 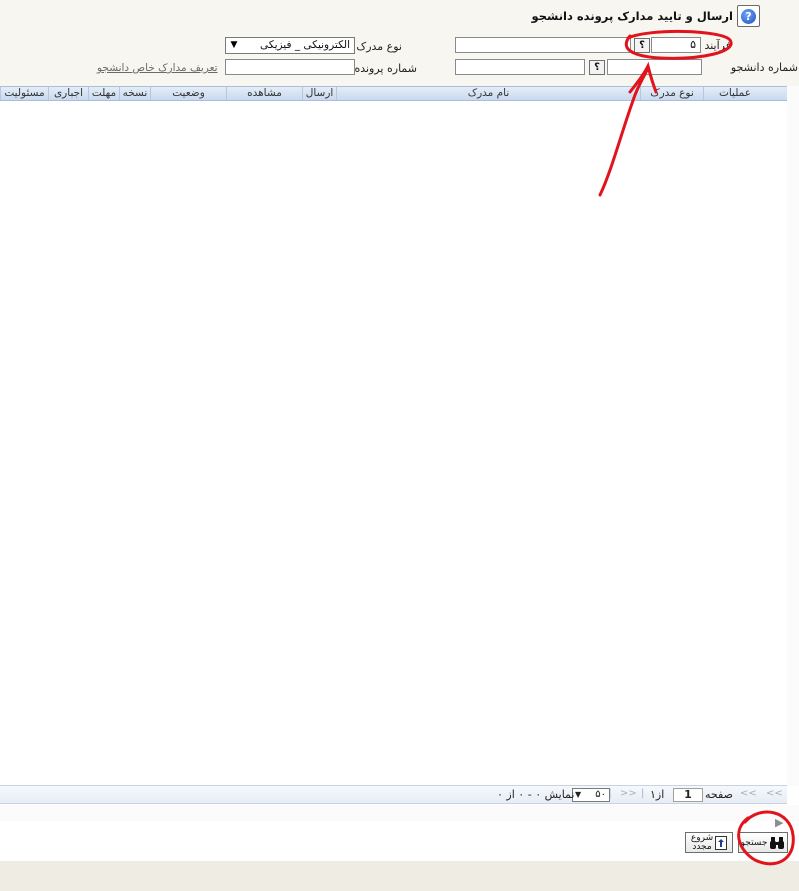 I want to click on define-student-docs-link: تعریف مدارک خاص دانشجو, so click(x=157, y=68).